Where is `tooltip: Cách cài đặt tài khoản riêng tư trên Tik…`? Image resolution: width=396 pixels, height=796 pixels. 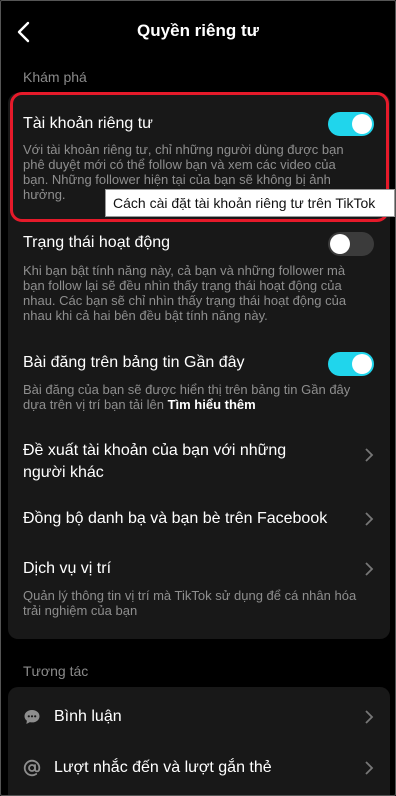
tooltip: Cách cài đặt tài khoản riêng tư trên Tik… is located at coordinates (250, 203).